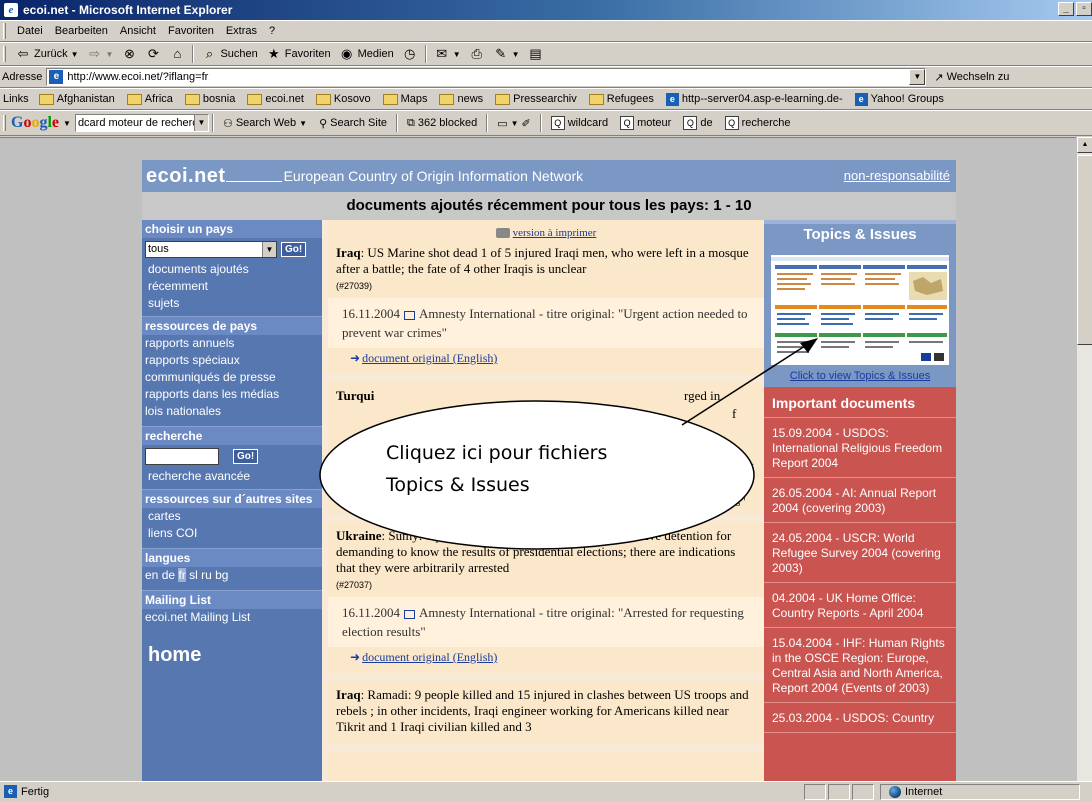 This screenshot has height=801, width=1092. I want to click on menu-datei: Datei, so click(30, 31).